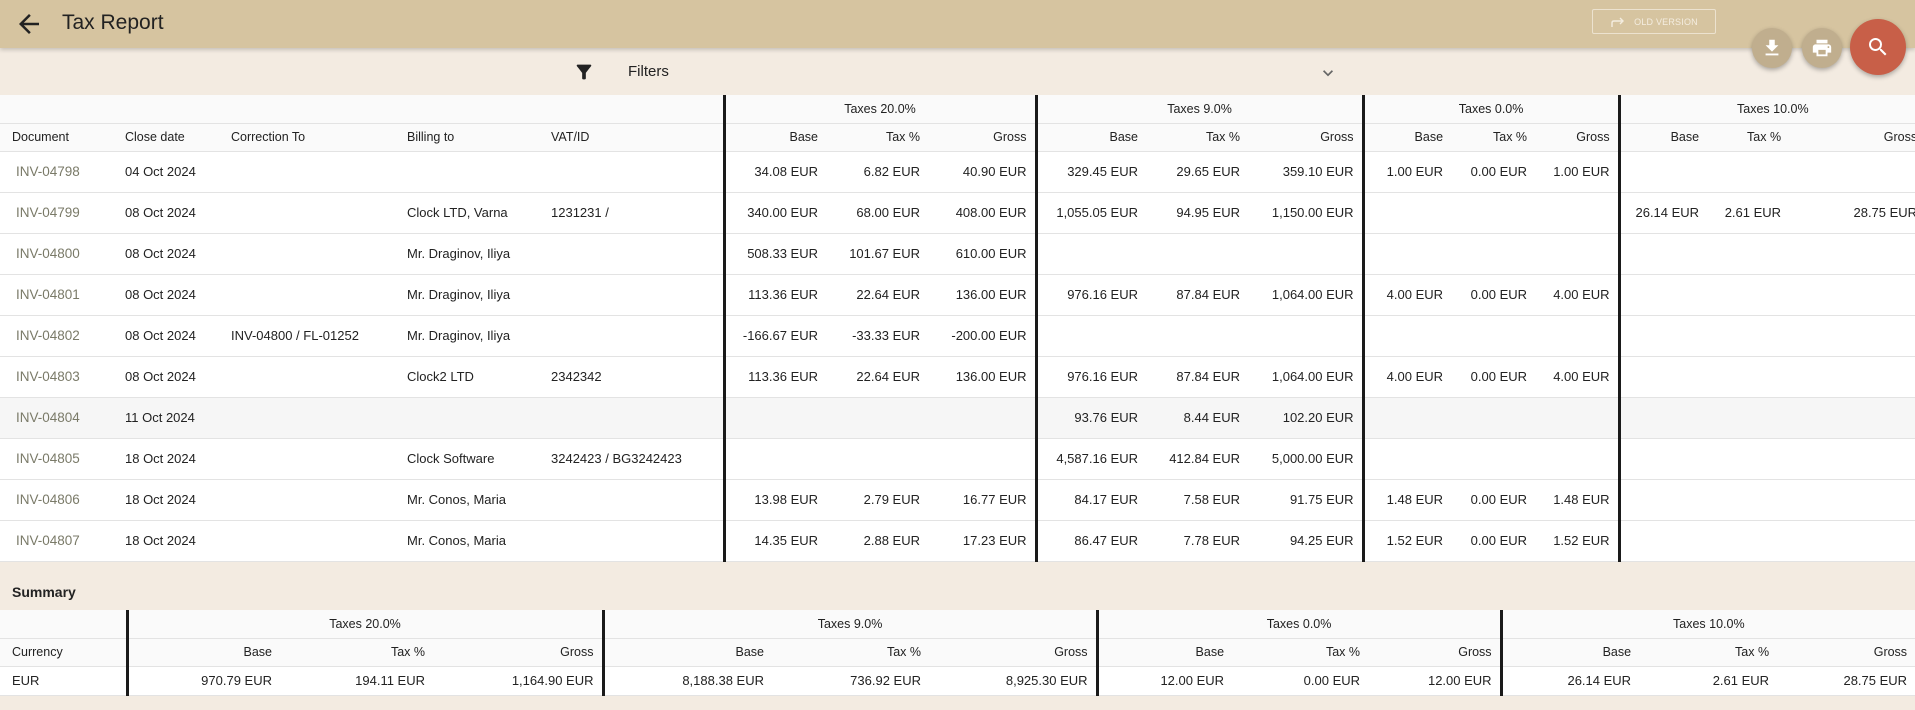  Describe the element at coordinates (1298, 624) in the screenshot. I see `summary-group-taxes-0: Taxes 0.0%` at that location.